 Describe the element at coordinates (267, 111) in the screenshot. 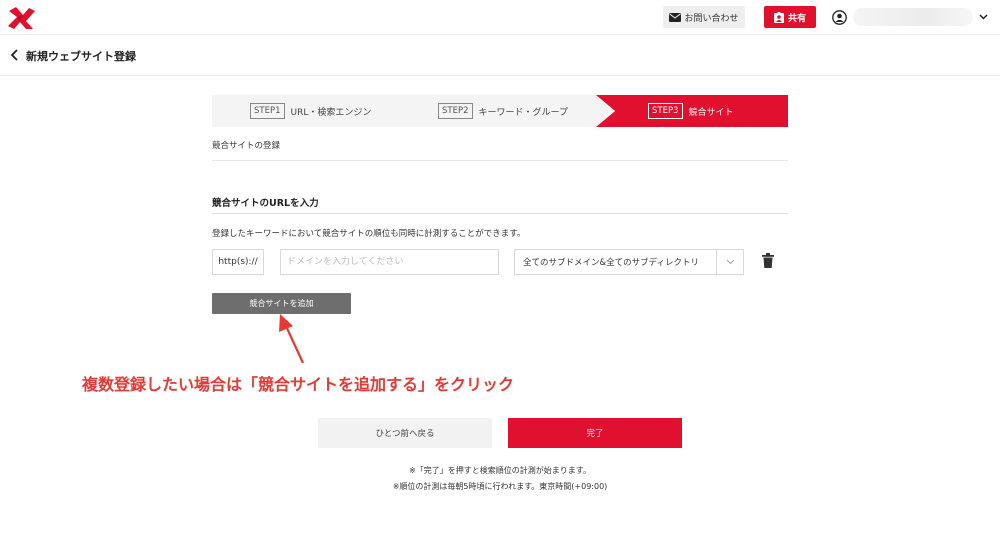

I see `step-1-tag: STEP1` at that location.